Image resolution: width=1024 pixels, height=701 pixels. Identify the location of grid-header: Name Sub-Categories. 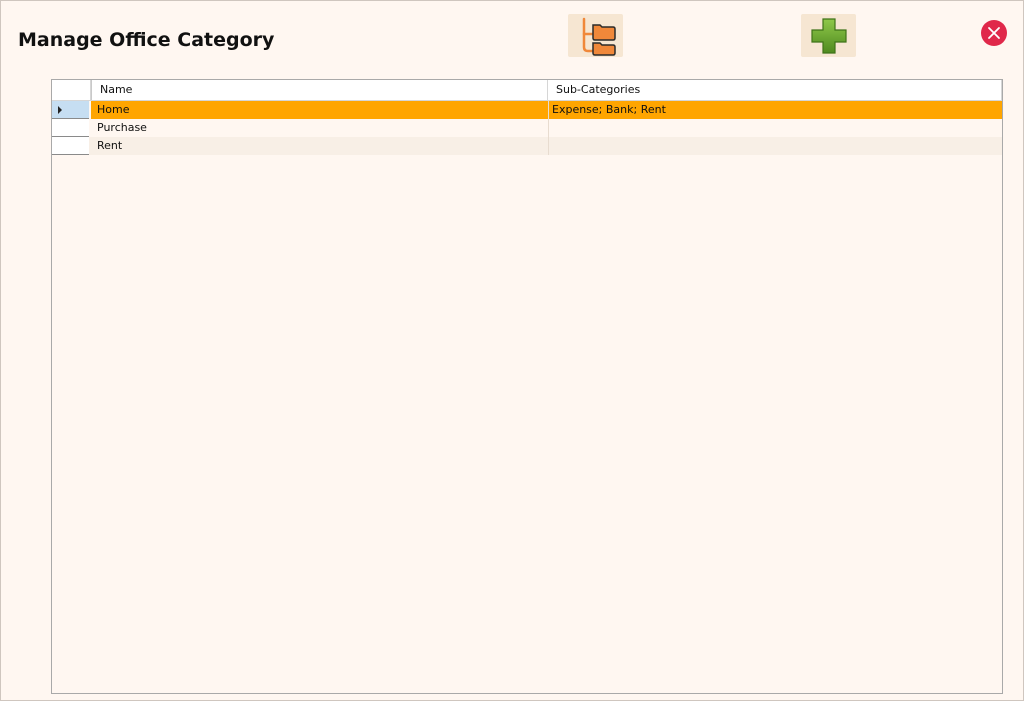
(527, 90).